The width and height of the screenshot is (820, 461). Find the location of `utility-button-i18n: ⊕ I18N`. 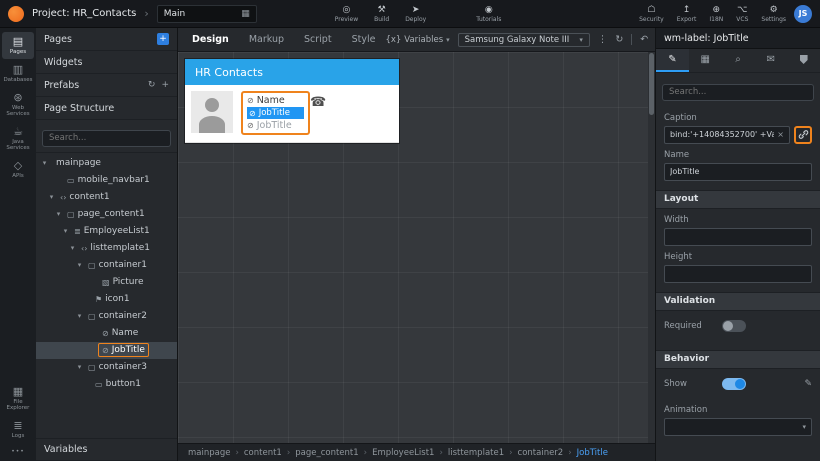

utility-button-i18n: ⊕ I18N is located at coordinates (716, 14).